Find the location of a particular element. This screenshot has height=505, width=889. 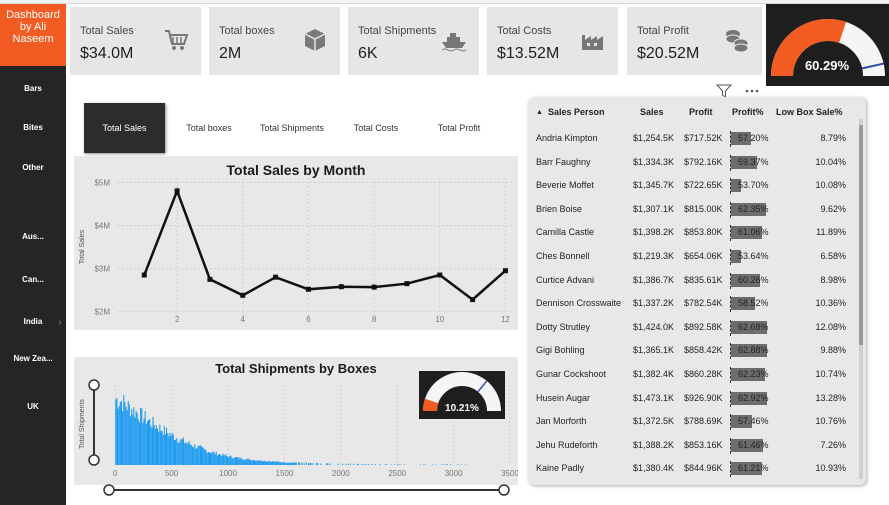

table-row: Kaine Padly $1,380.4K $844.96K 61.21% 10.93% is located at coordinates (693, 469).